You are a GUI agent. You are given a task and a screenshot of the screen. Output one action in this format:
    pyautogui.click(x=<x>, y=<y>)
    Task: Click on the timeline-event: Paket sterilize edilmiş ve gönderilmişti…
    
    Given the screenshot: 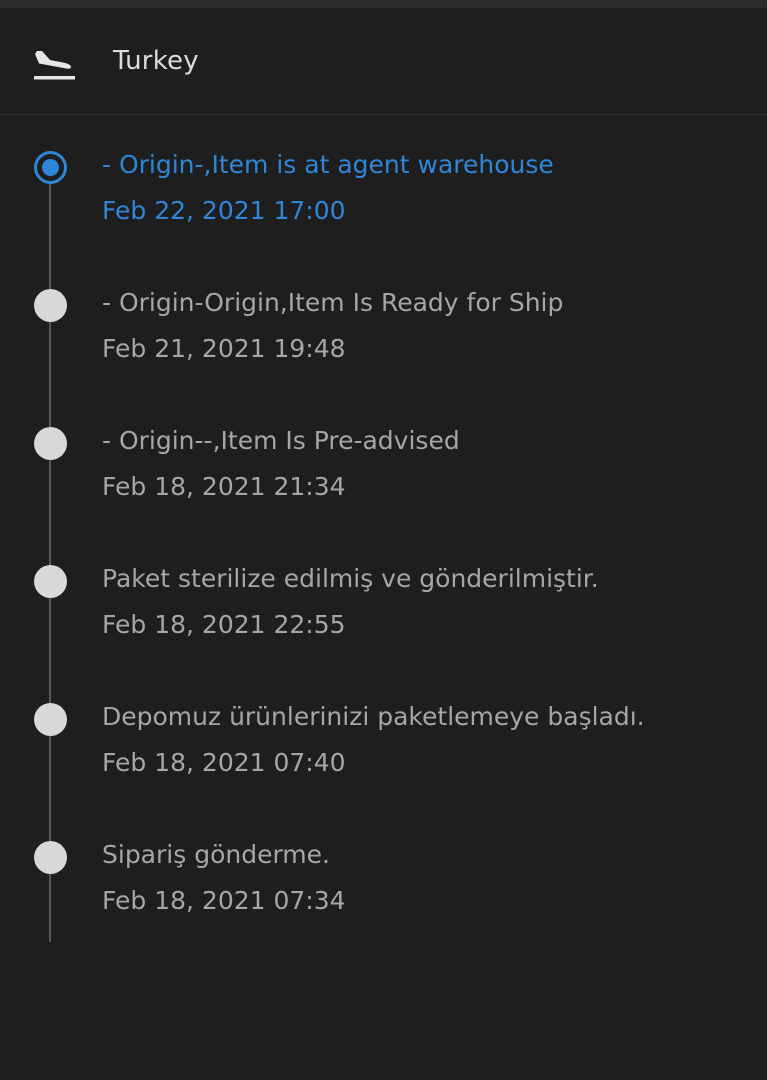 What is the action you would take?
    pyautogui.click(x=383, y=590)
    